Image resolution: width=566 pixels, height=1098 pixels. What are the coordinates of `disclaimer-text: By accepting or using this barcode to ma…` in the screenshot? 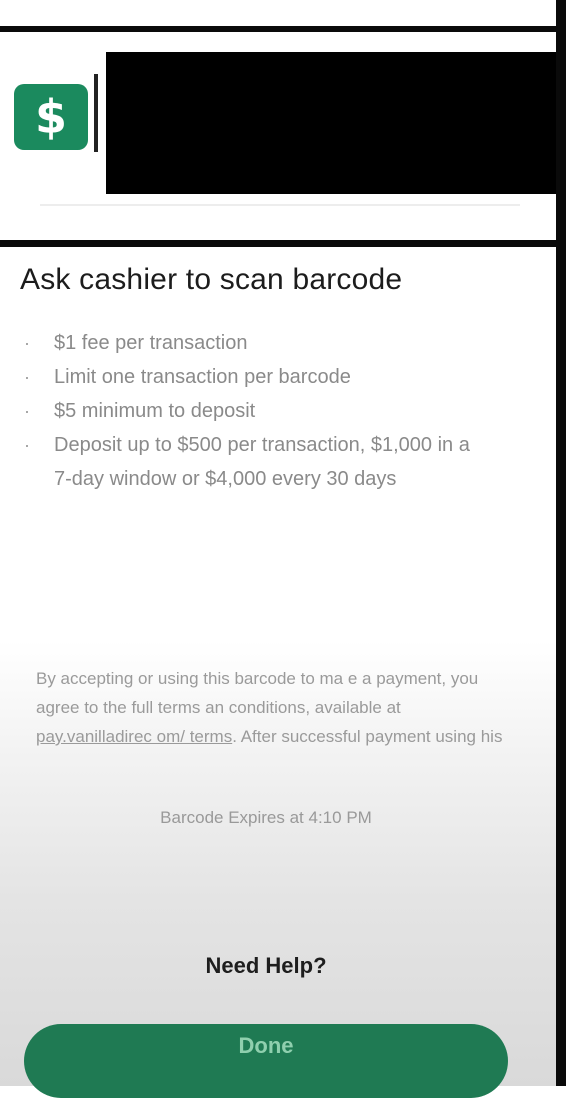 It's located at (257, 693).